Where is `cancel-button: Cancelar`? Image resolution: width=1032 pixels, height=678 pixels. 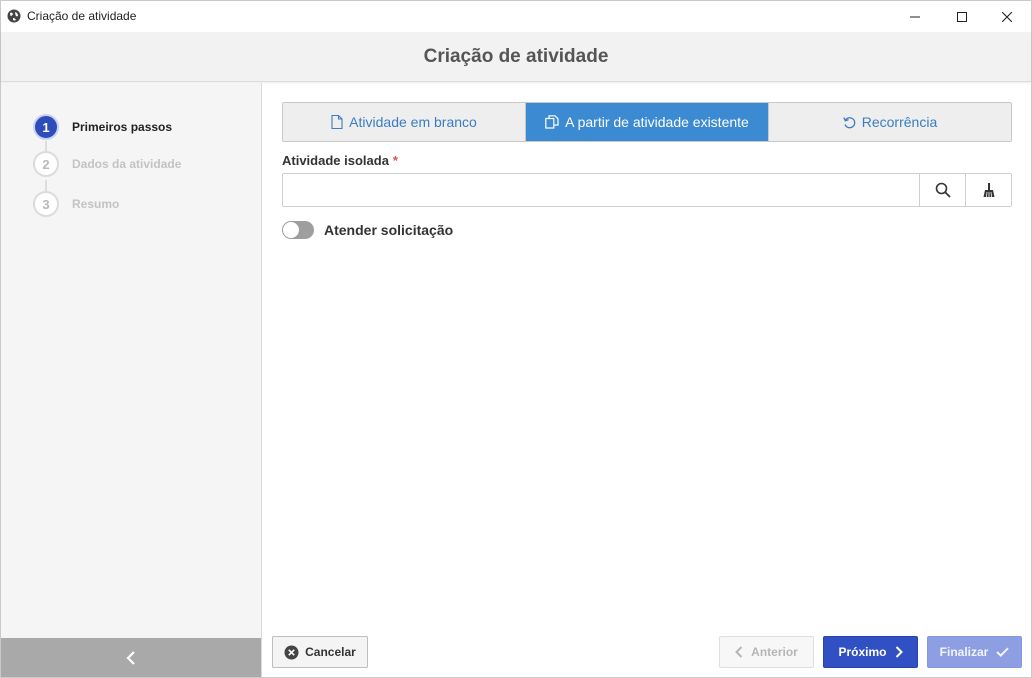
cancel-button: Cancelar is located at coordinates (320, 652).